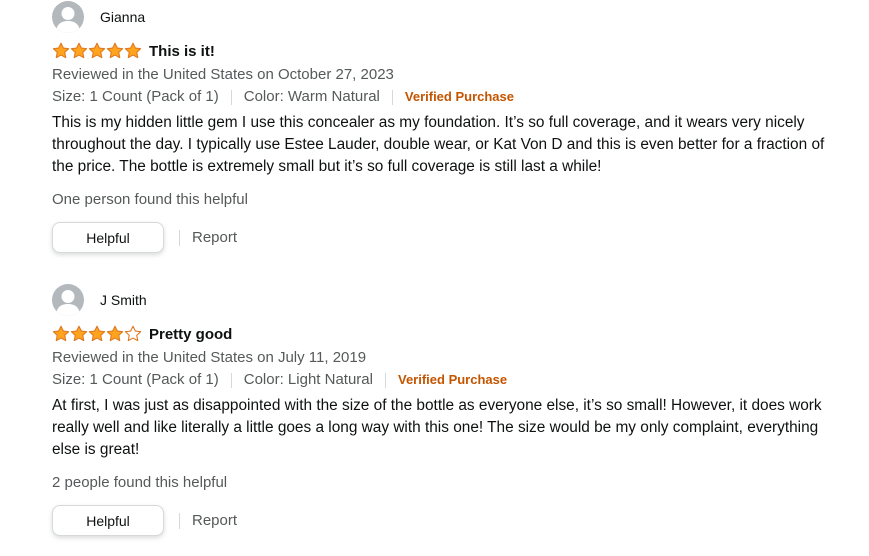 The image size is (869, 556). I want to click on reviewer-profile: J Smith, so click(442, 300).